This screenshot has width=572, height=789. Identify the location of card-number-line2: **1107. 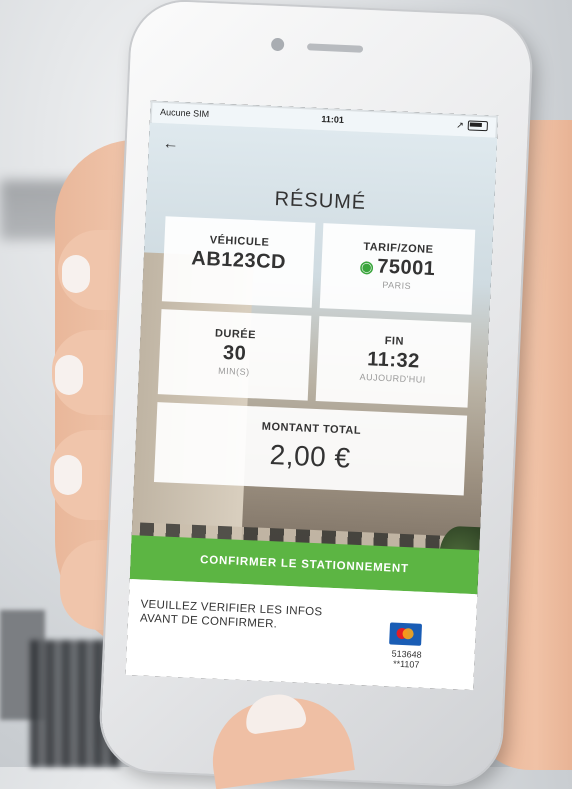
(406, 664).